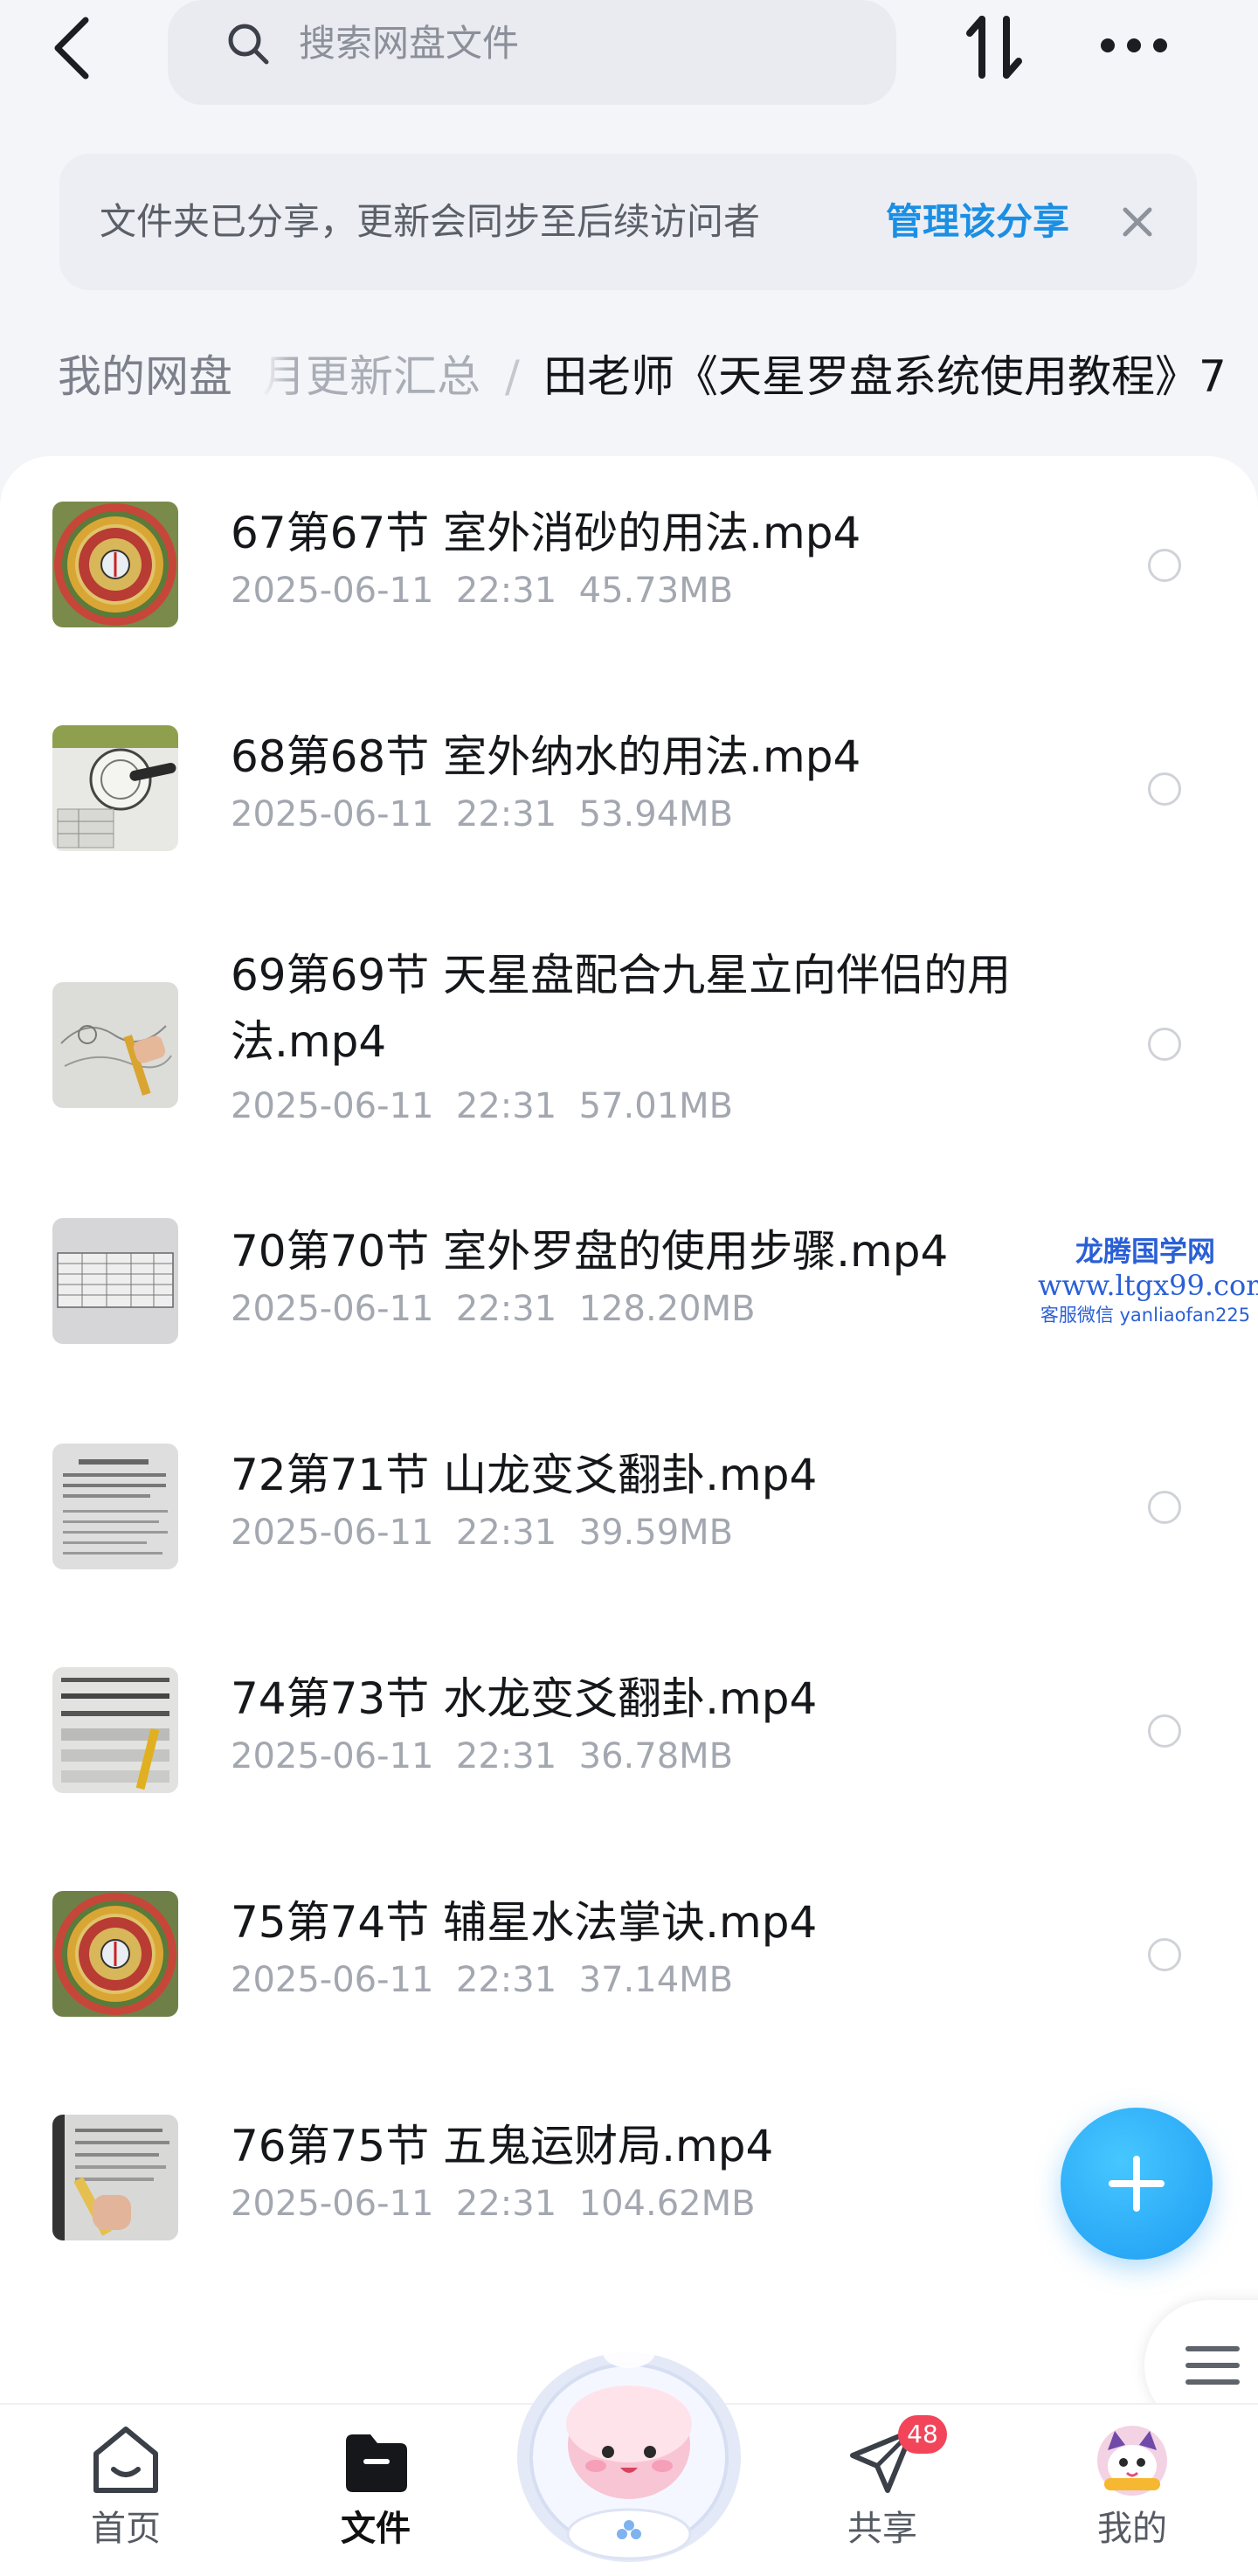 This screenshot has width=1258, height=2576. Describe the element at coordinates (1145, 1315) in the screenshot. I see `watermark-contact: 客服微信 yanliaofan225` at that location.